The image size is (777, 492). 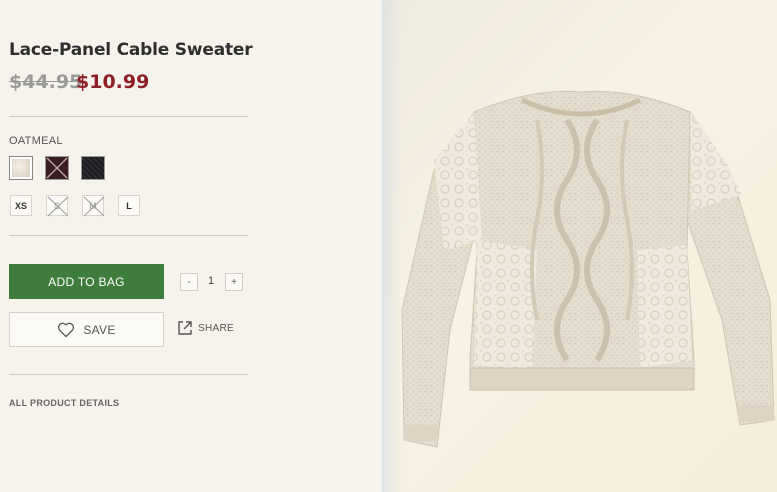 What do you see at coordinates (86, 281) in the screenshot?
I see `add-to-bag-button: ADD TO BAG` at bounding box center [86, 281].